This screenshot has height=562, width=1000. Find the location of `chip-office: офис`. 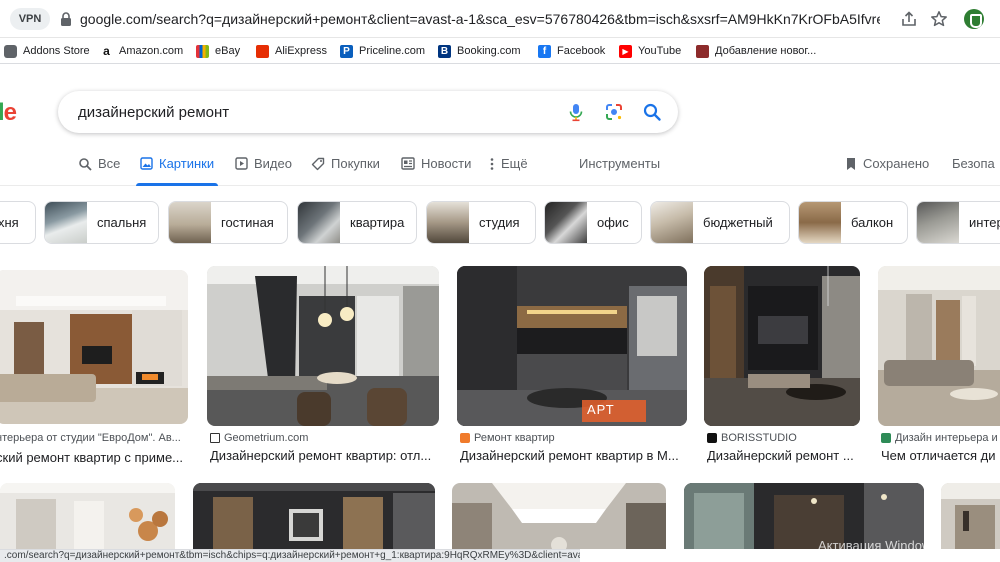

chip-office: офис is located at coordinates (593, 222).